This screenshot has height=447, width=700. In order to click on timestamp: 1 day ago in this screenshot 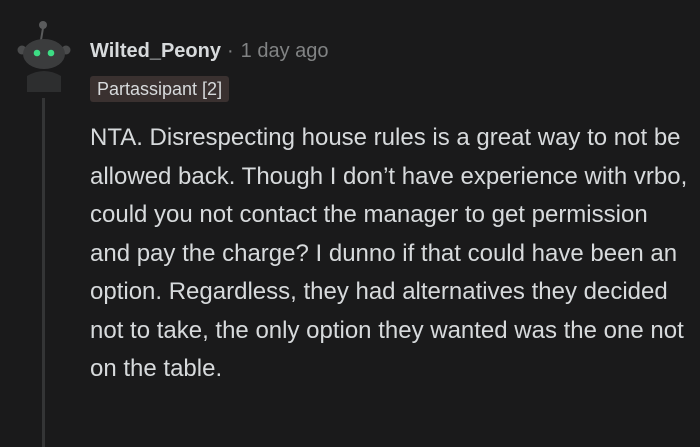, I will do `click(285, 51)`.